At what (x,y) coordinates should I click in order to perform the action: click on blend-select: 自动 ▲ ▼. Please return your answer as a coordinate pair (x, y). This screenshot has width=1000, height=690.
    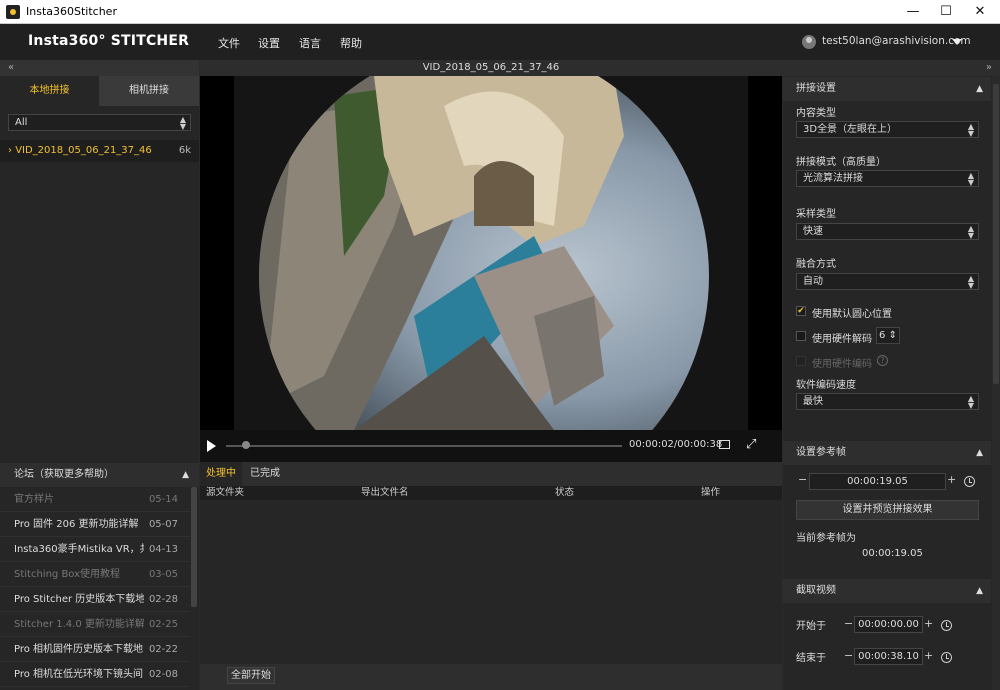
    Looking at the image, I should click on (887, 281).